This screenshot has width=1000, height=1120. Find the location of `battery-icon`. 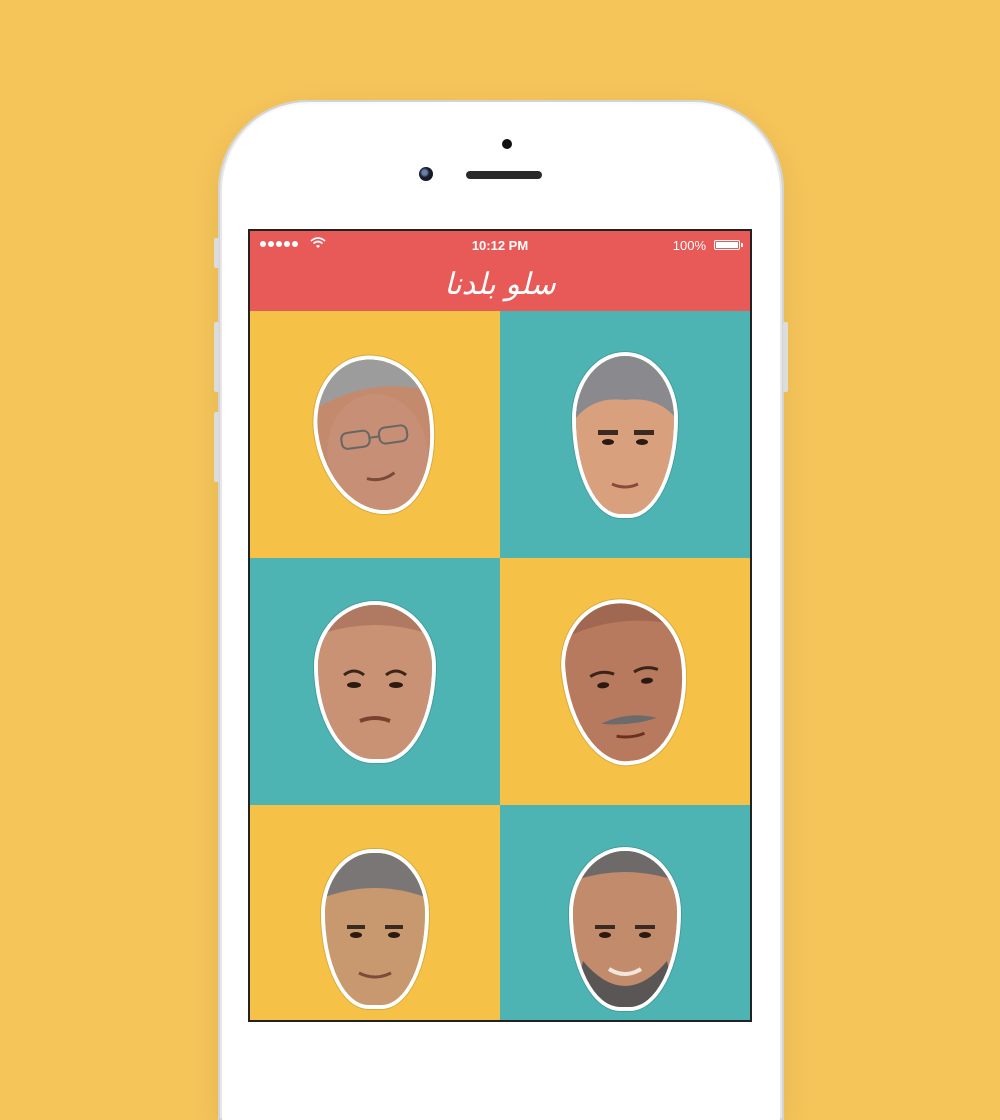

battery-icon is located at coordinates (728, 245).